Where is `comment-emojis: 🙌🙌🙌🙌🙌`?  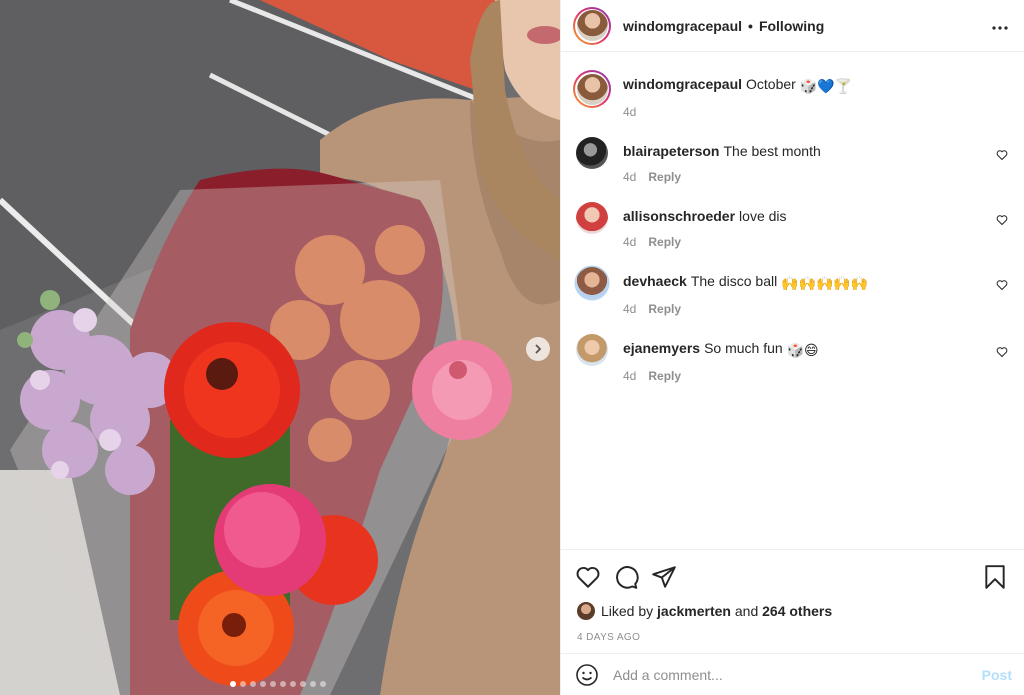
comment-emojis: 🙌🙌🙌🙌🙌 is located at coordinates (825, 283).